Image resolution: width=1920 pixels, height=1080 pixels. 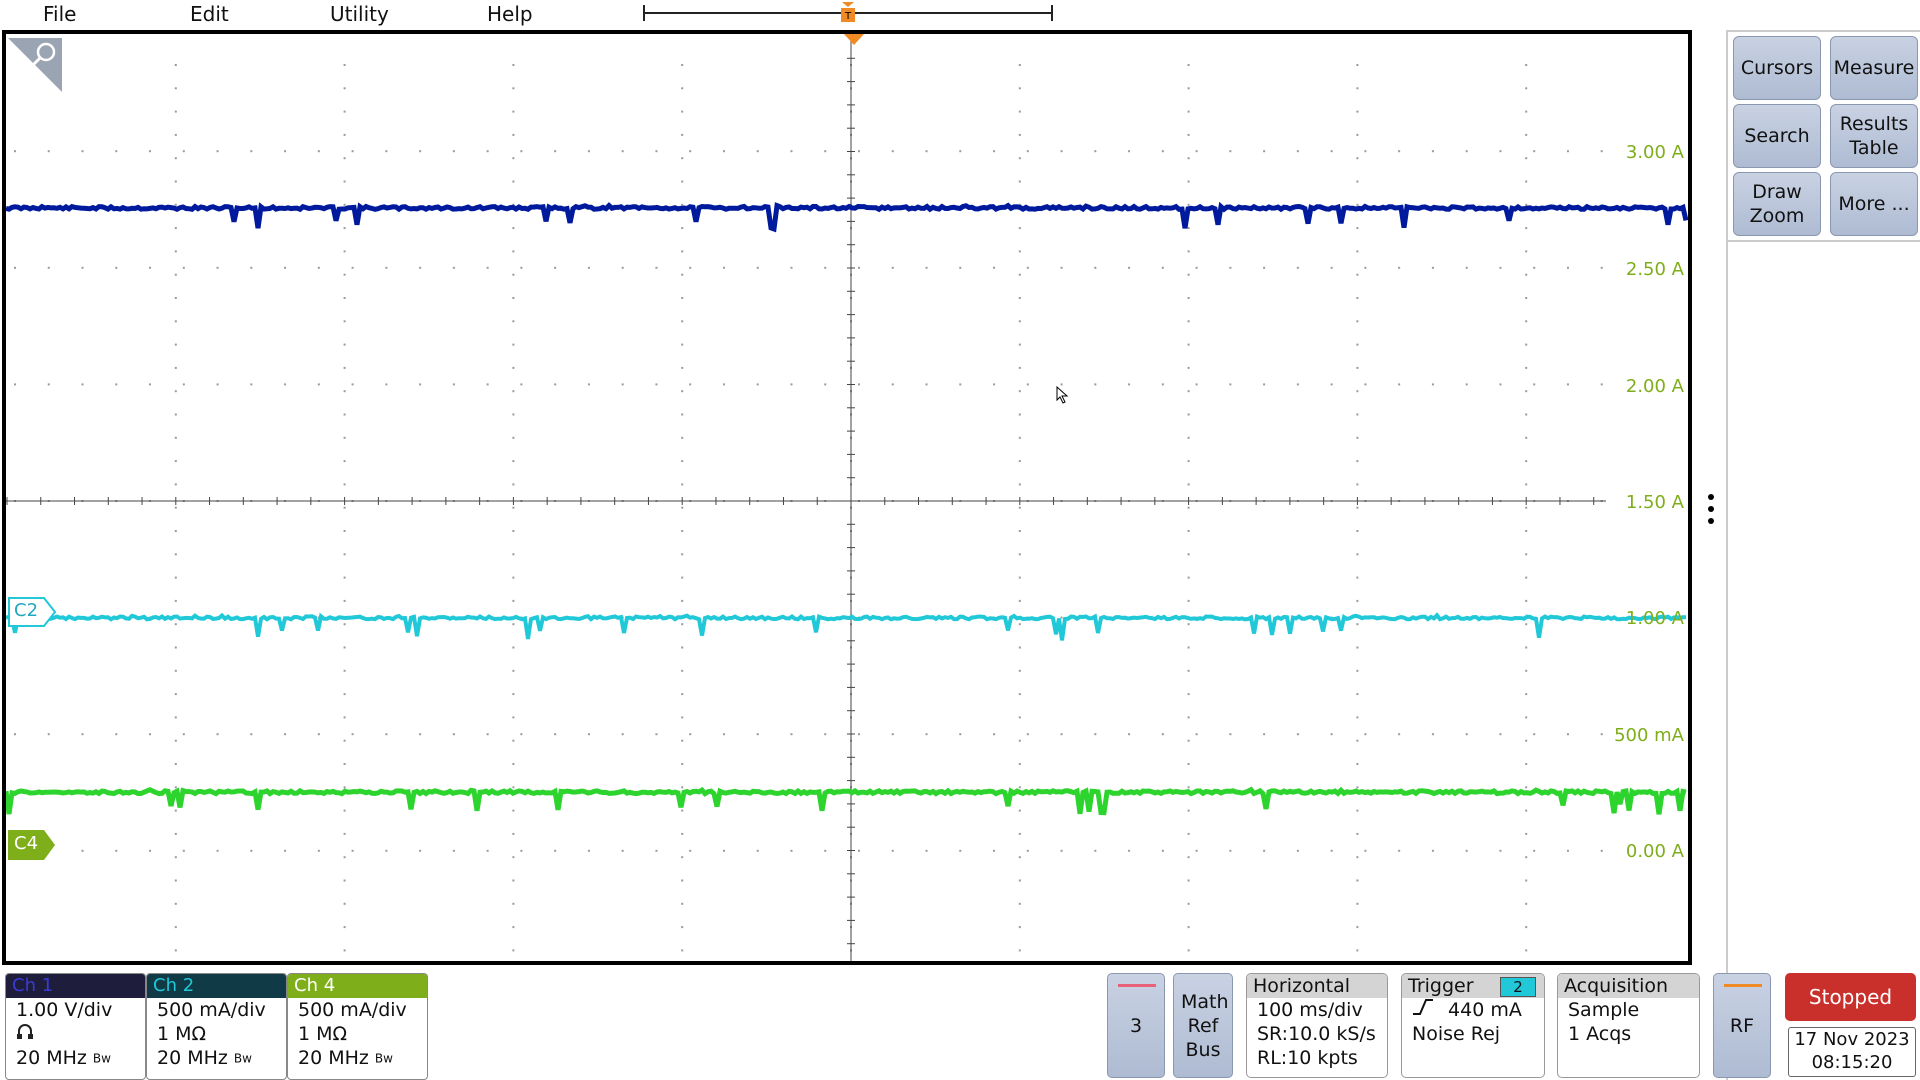 What do you see at coordinates (1824, 241) in the screenshot?
I see `panel-separator` at bounding box center [1824, 241].